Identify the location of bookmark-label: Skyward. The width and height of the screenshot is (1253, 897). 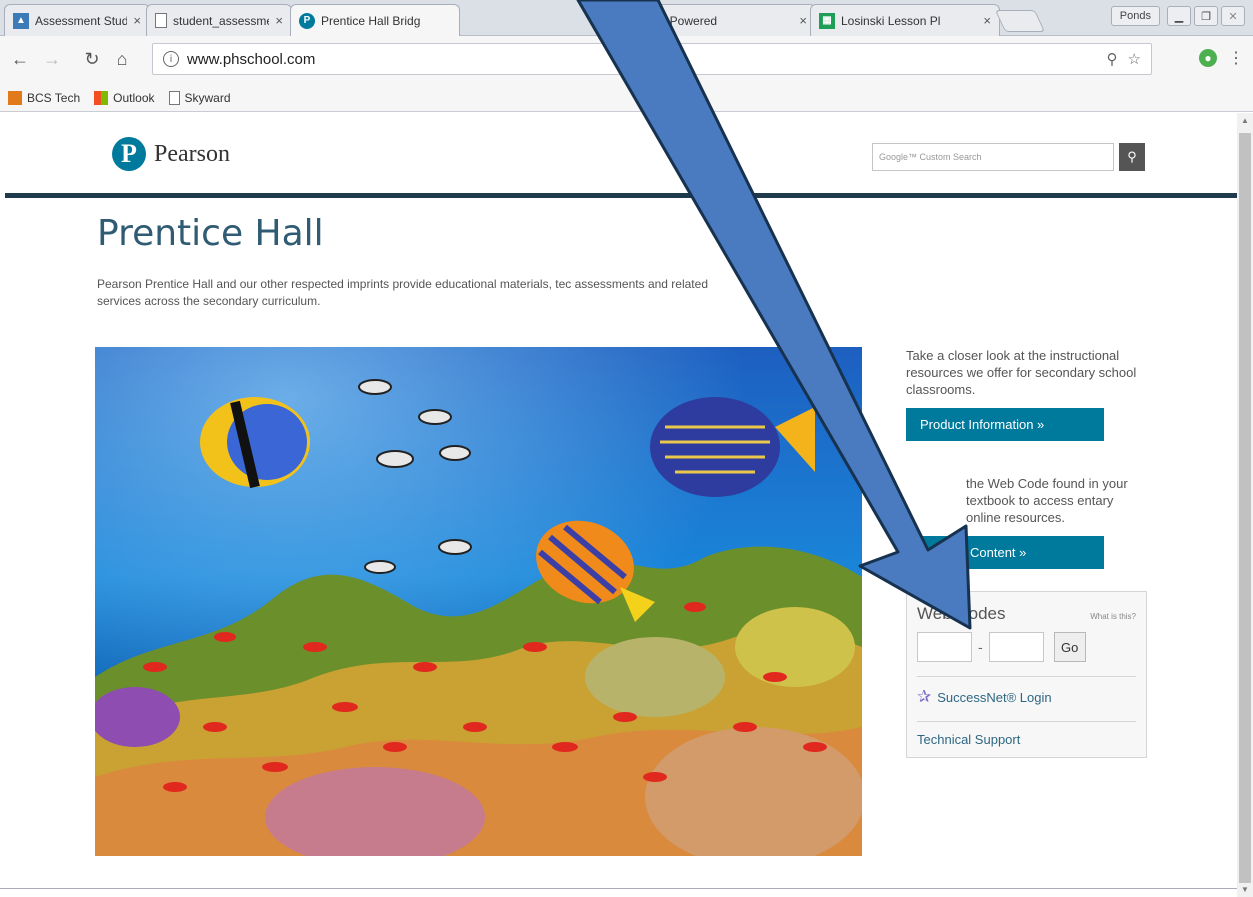
(207, 97).